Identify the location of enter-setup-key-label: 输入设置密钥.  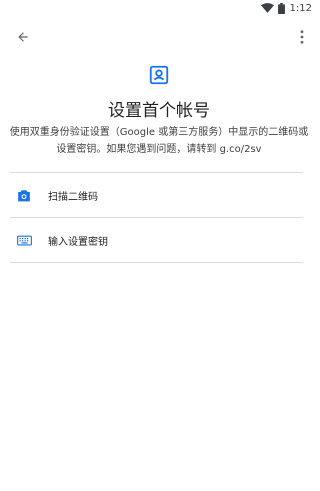
(78, 242).